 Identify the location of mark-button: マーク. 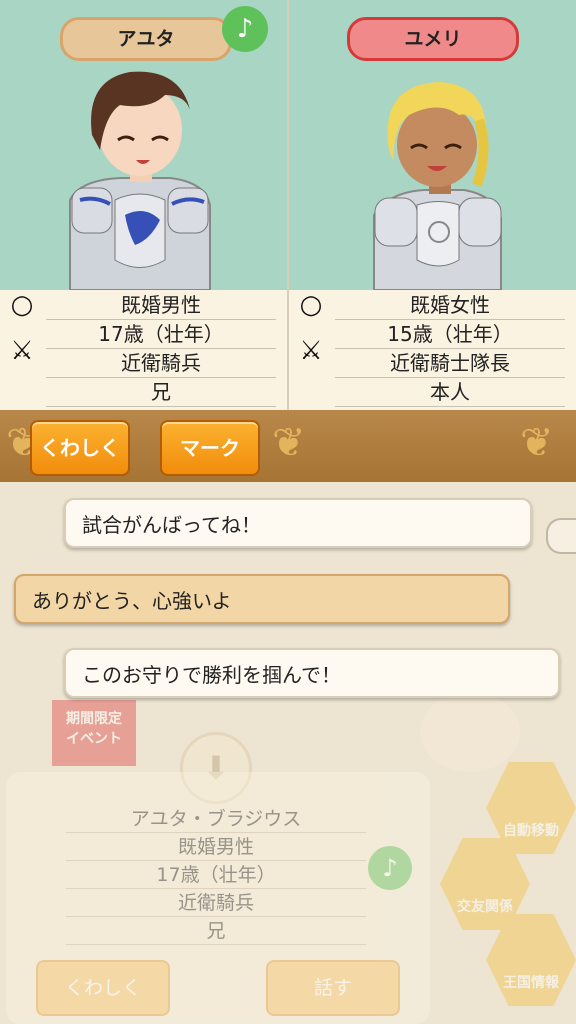
(210, 448).